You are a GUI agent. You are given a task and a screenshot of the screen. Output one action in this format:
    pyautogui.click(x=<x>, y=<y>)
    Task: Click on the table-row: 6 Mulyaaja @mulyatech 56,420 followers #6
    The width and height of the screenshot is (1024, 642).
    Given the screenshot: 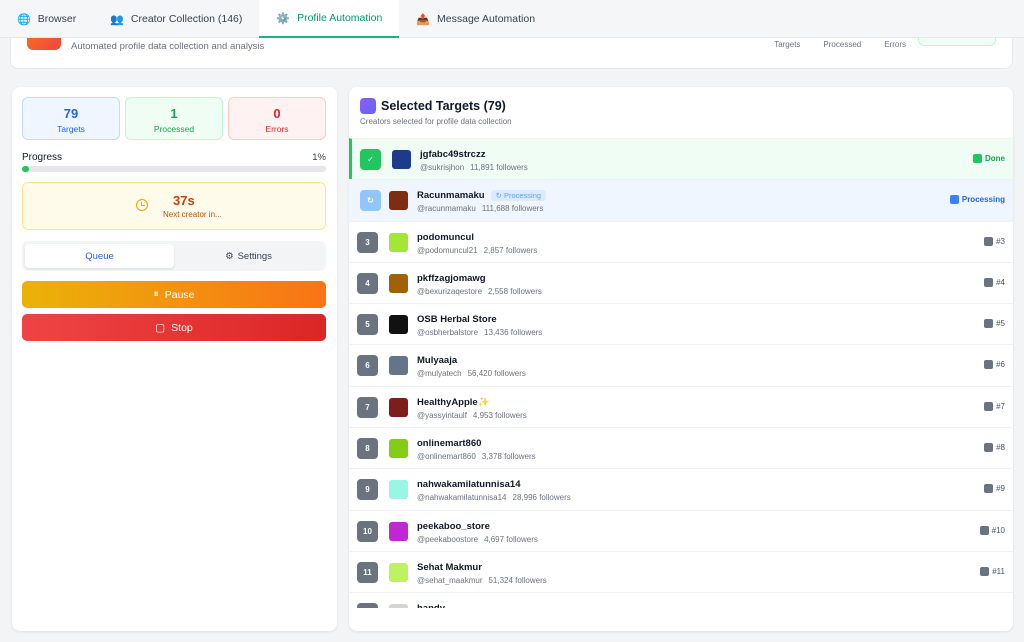 What is the action you would take?
    pyautogui.click(x=681, y=364)
    